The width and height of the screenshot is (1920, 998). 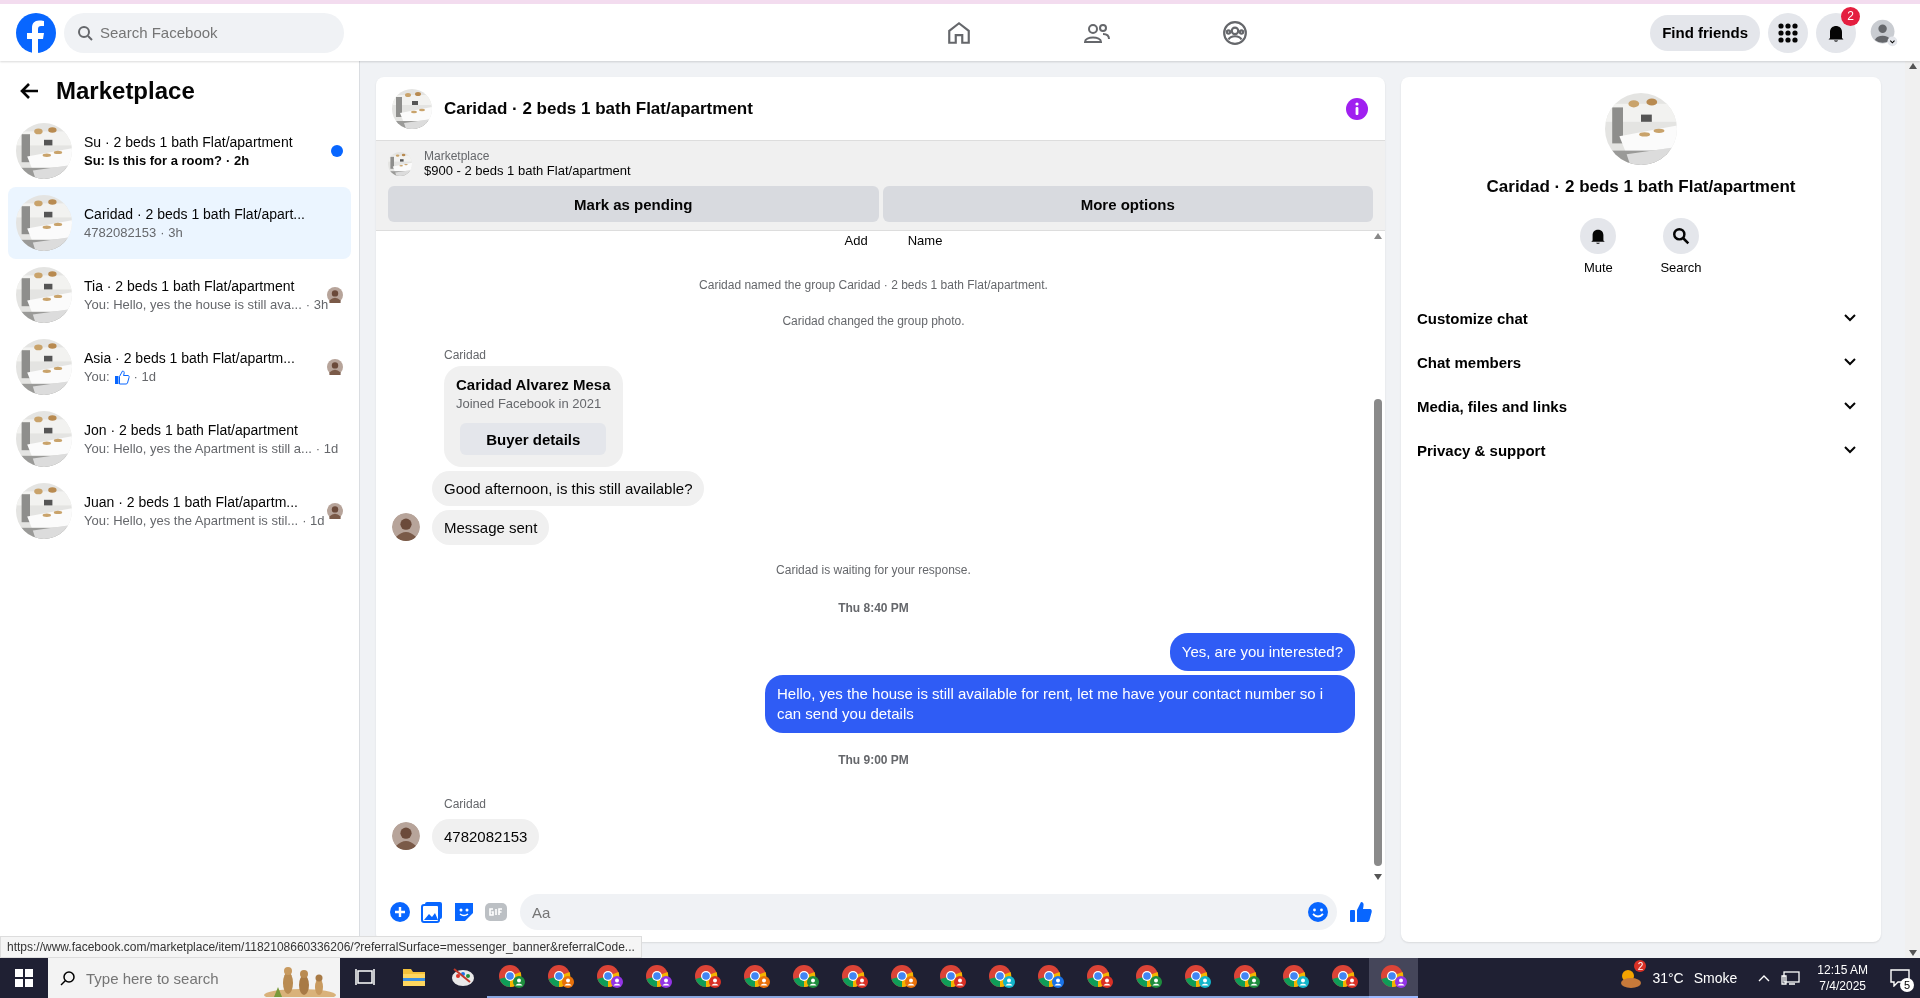 I want to click on listing-title: $900 - 2 beds 1 bath Flat/apartment, so click(x=527, y=170).